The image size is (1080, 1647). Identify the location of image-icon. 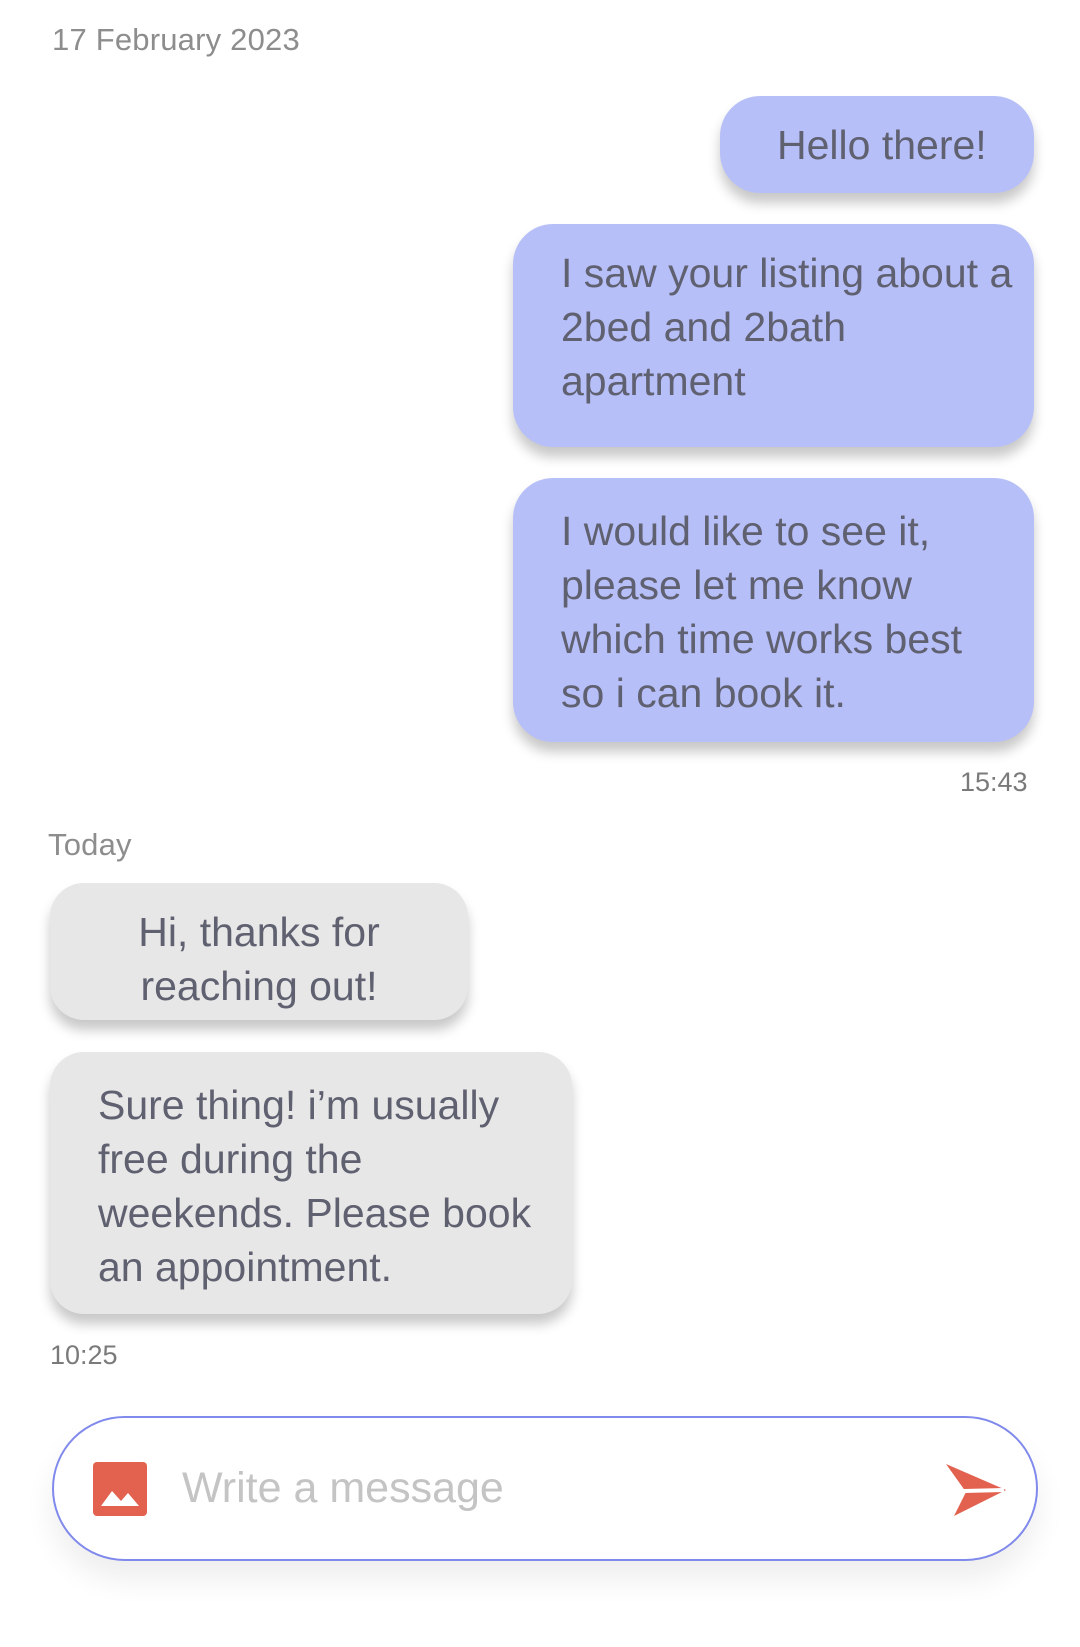
(120, 1489).